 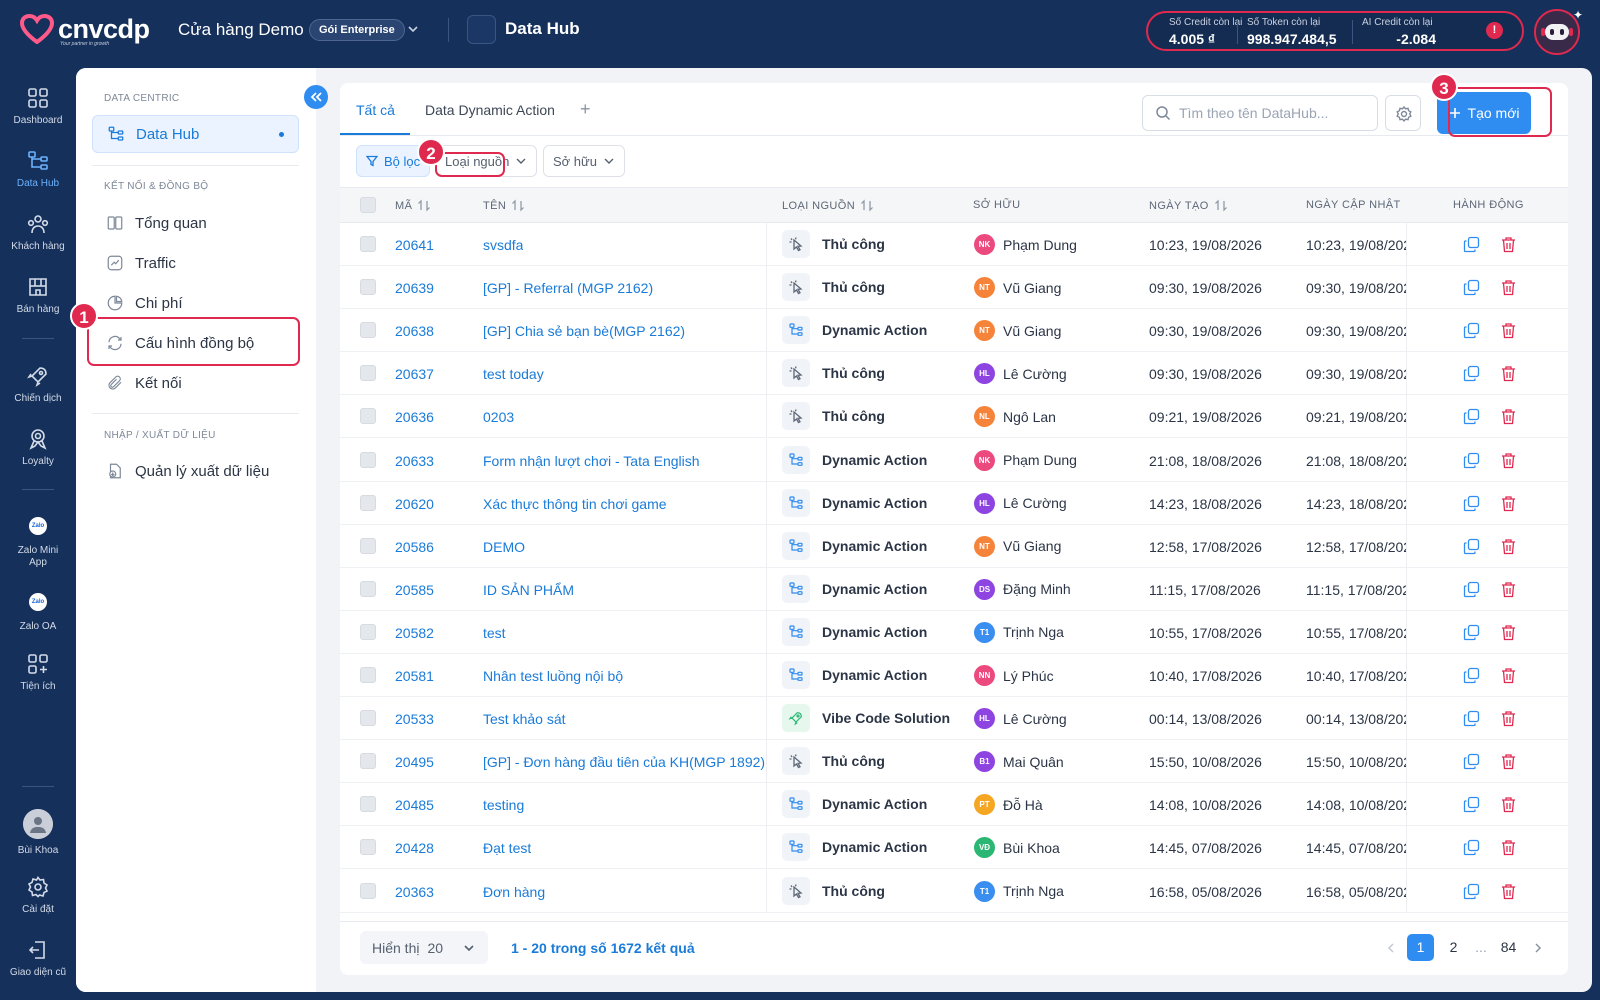 What do you see at coordinates (241, 30) in the screenshot?
I see `store-name: Cửa hàng Demo` at bounding box center [241, 30].